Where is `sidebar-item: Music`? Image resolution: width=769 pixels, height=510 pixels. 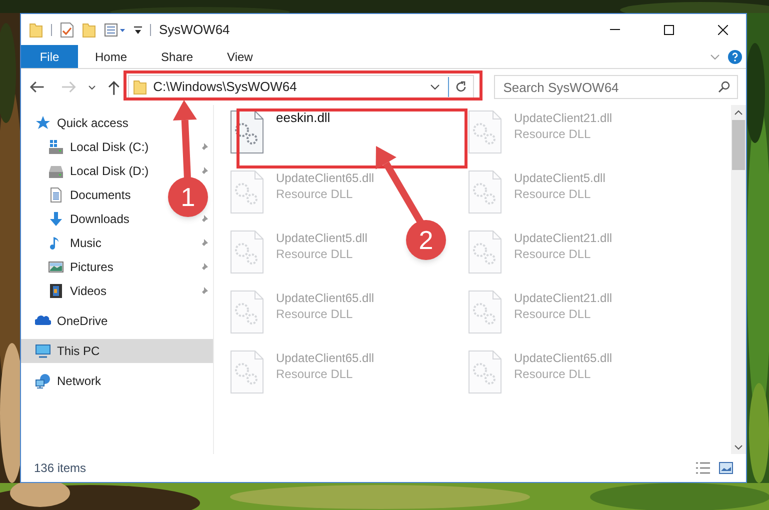 sidebar-item: Music is located at coordinates (86, 243).